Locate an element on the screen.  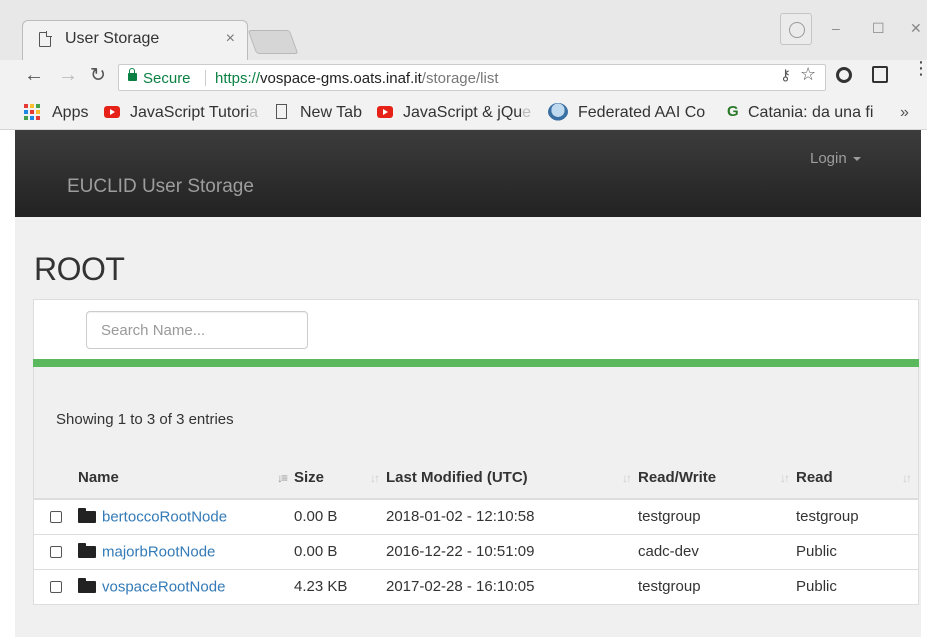
column-header-read-write: Read/Write ↓↑ is located at coordinates (717, 478).